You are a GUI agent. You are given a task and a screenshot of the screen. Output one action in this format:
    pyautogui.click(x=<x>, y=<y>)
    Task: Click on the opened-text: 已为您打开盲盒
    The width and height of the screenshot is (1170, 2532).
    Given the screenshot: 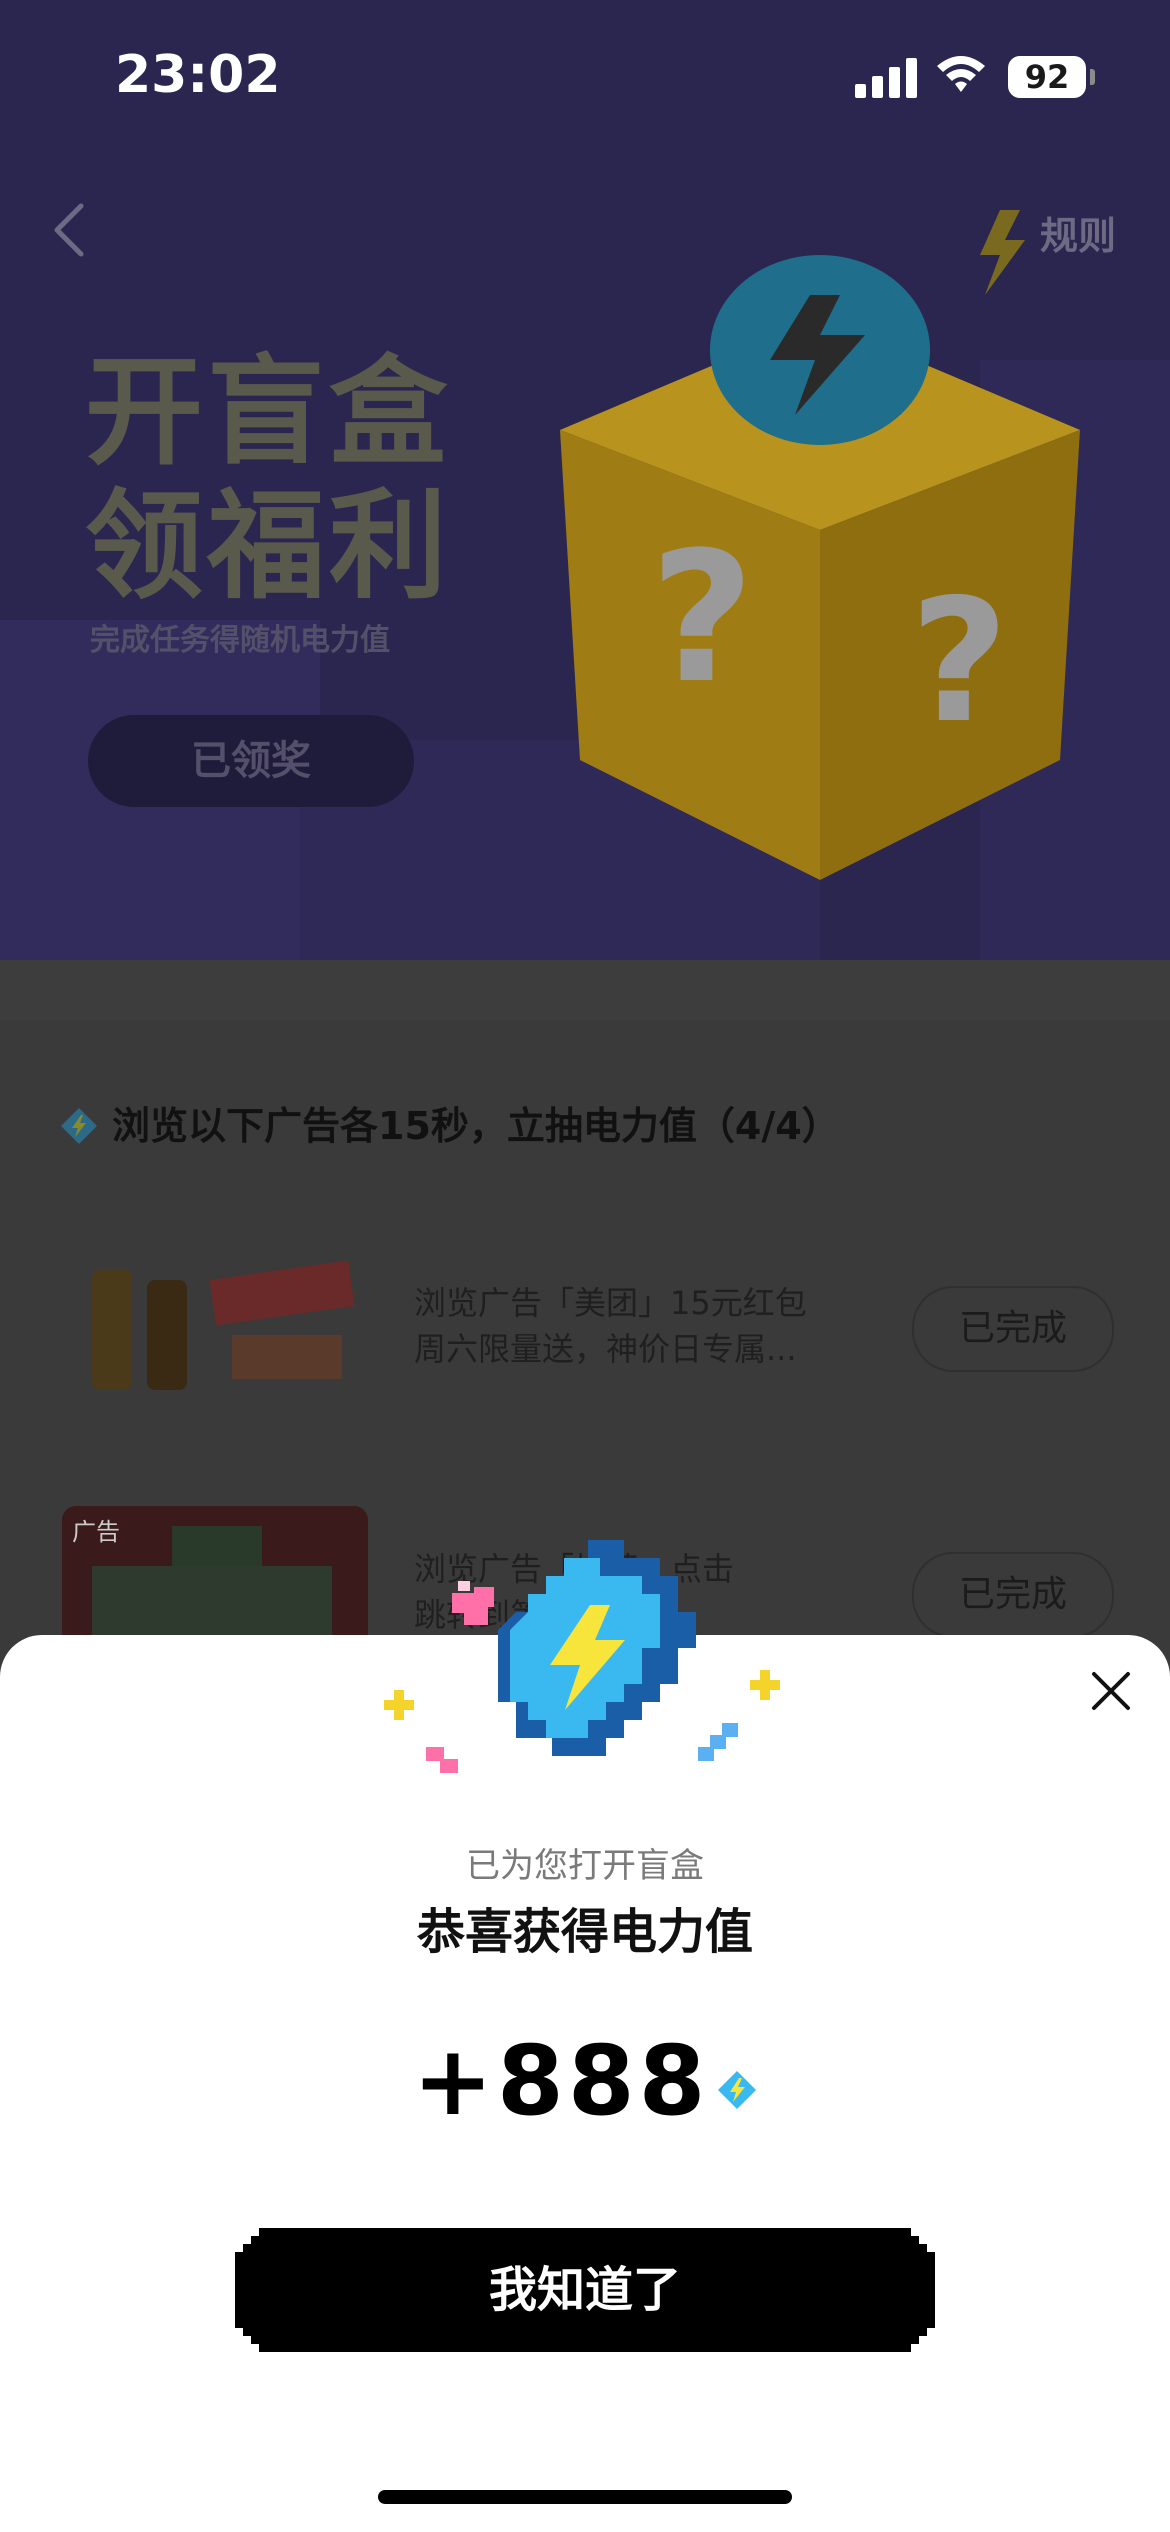 What is the action you would take?
    pyautogui.click(x=585, y=1866)
    